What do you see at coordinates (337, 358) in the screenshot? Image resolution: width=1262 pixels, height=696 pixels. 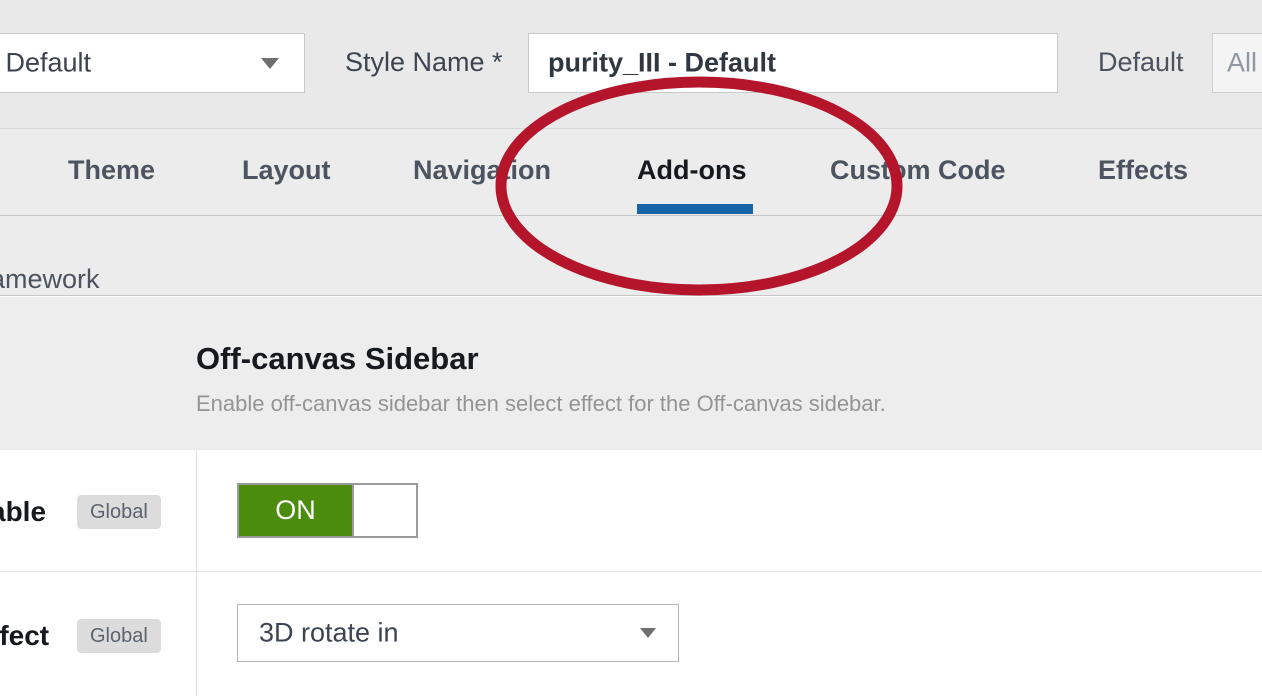 I see `page-title: Off-canvas Sidebar` at bounding box center [337, 358].